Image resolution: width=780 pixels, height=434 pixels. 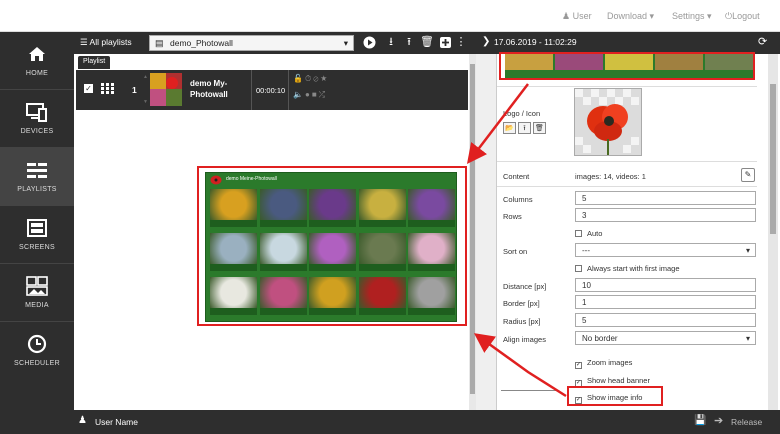 What do you see at coordinates (94, 62) in the screenshot?
I see `tab-playlist: Playlist` at bounding box center [94, 62].